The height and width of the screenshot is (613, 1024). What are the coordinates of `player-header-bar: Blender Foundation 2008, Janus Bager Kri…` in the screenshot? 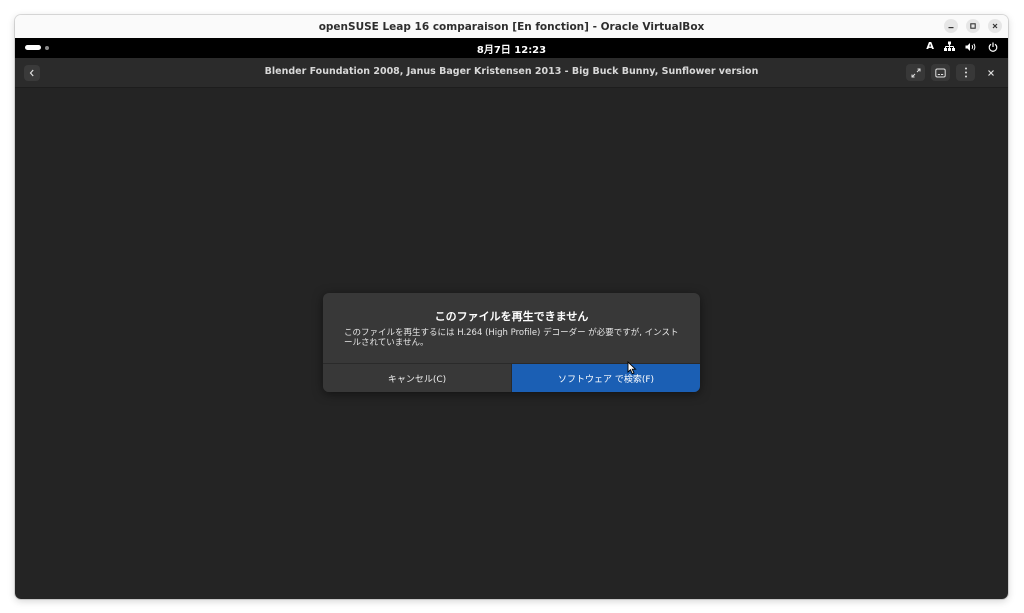 It's located at (511, 73).